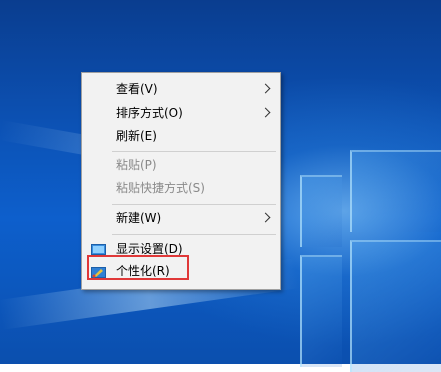 The width and height of the screenshot is (441, 372). Describe the element at coordinates (181, 165) in the screenshot. I see `menu-item-paste: 粘贴(P)` at that location.